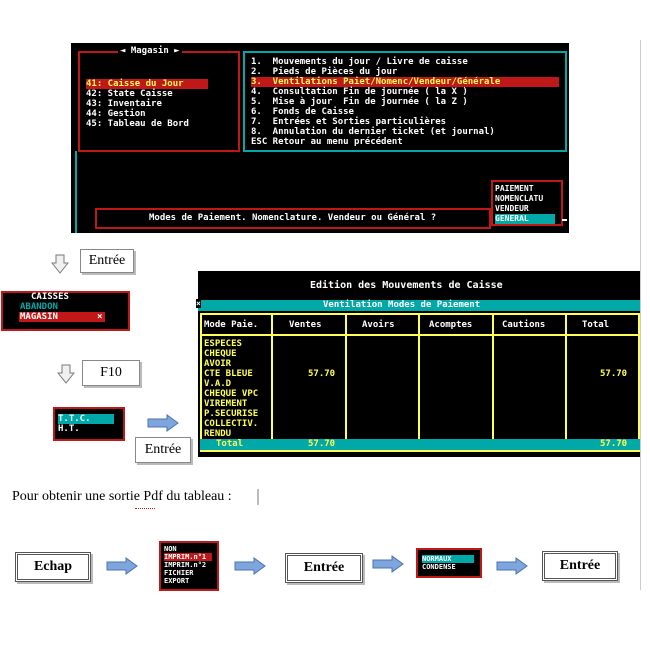 Image resolution: width=650 pixels, height=650 pixels. What do you see at coordinates (116, 114) in the screenshot?
I see `menu-item-44: 44: Gestion` at bounding box center [116, 114].